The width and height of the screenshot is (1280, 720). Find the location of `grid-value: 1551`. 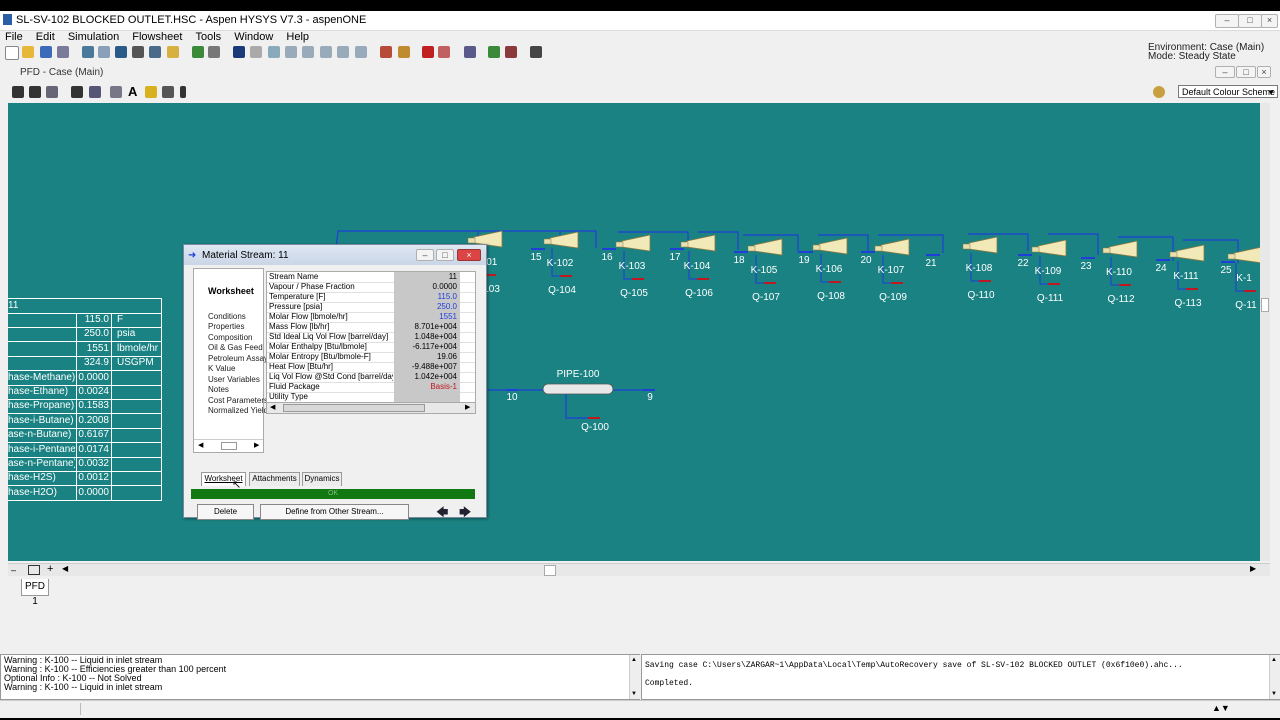

grid-value: 1551 is located at coordinates (427, 317).